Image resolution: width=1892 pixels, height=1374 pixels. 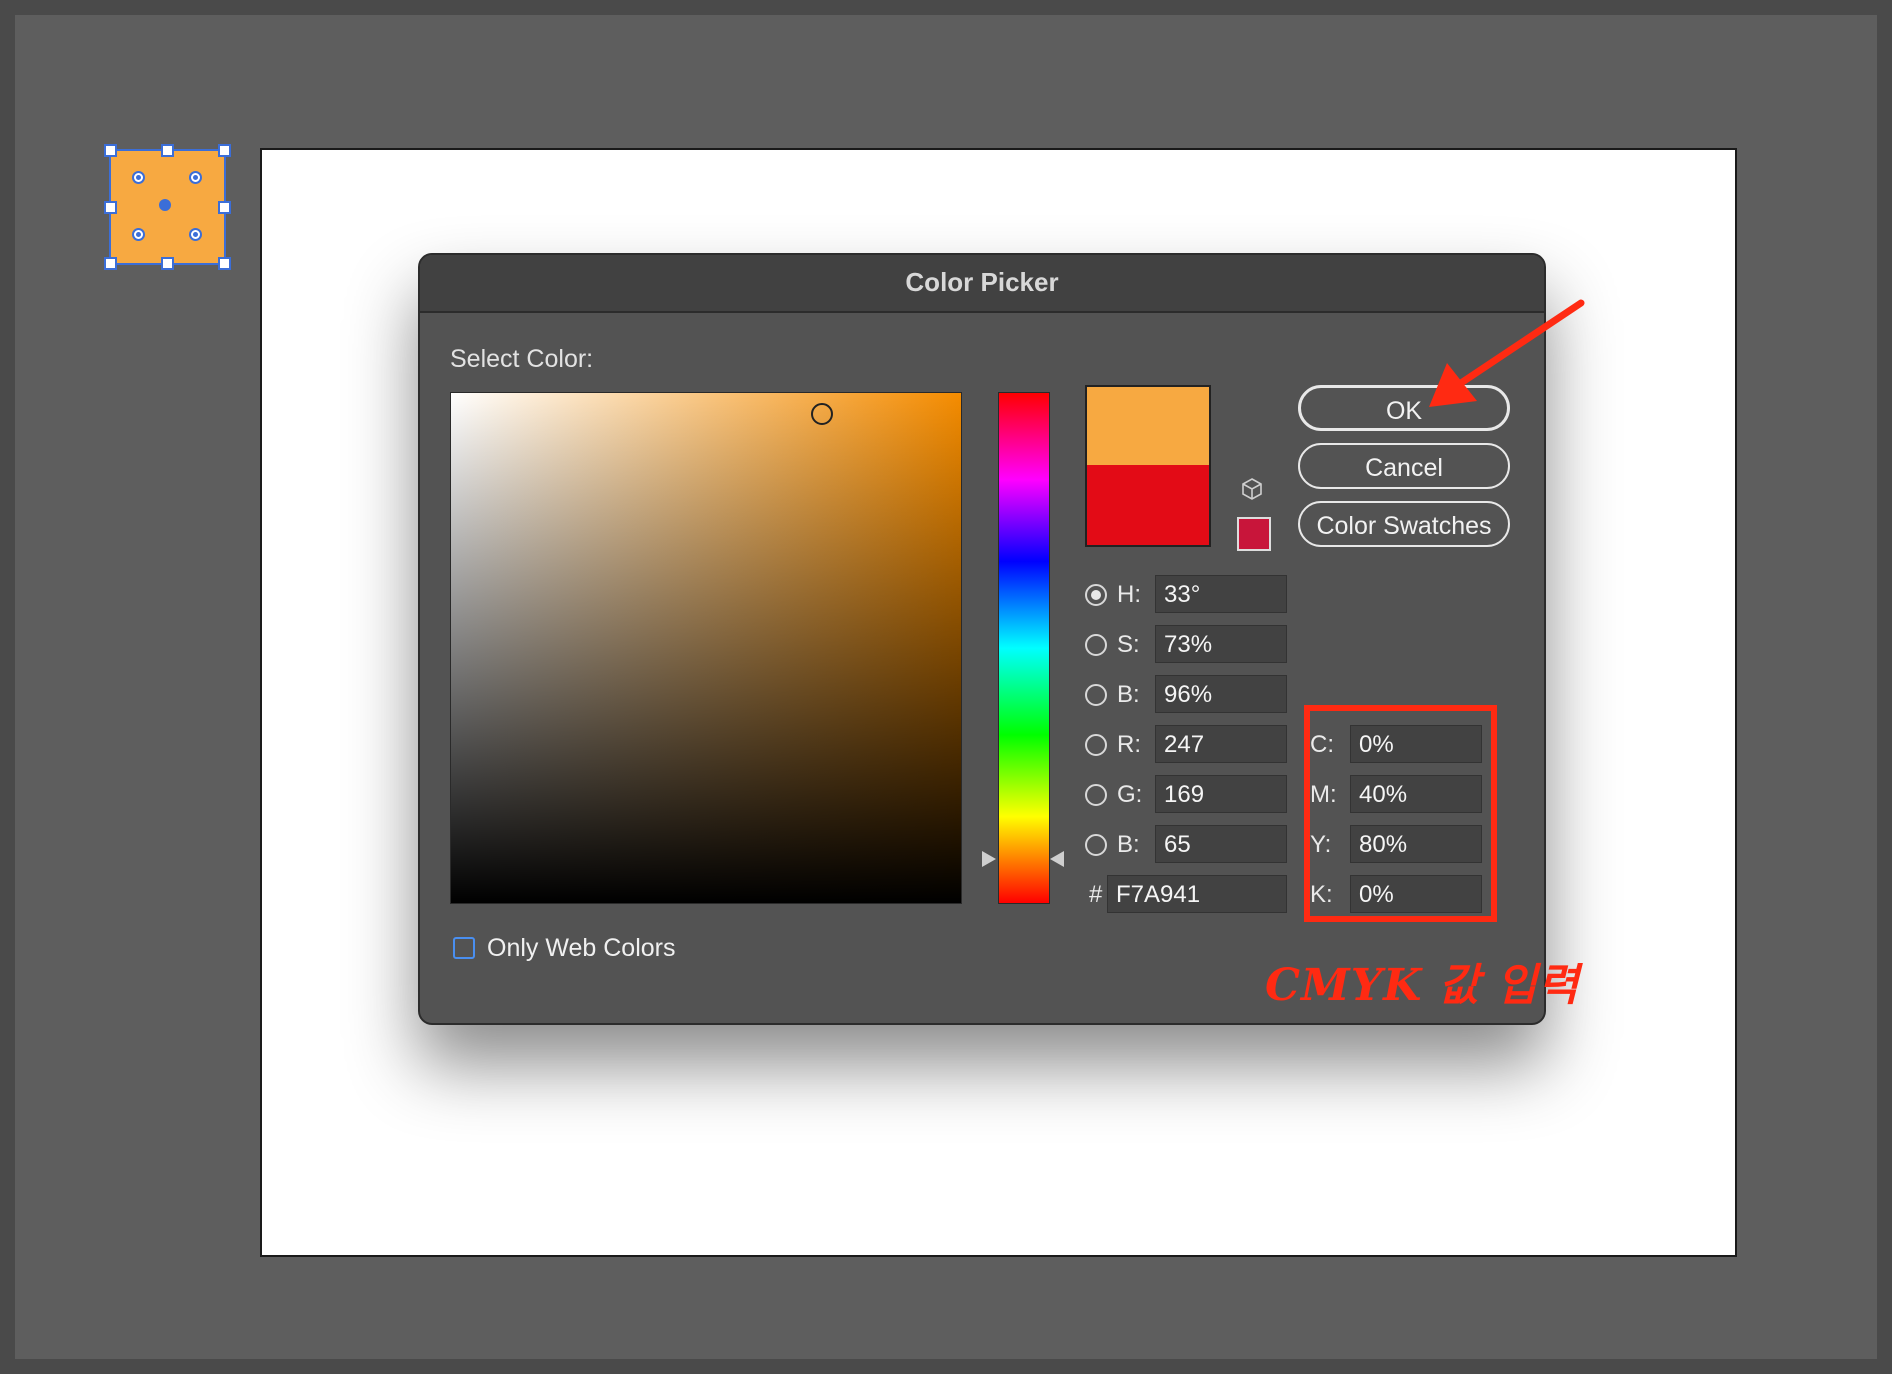 What do you see at coordinates (1422, 985) in the screenshot?
I see `annotation-text: CMYK 값 입력` at bounding box center [1422, 985].